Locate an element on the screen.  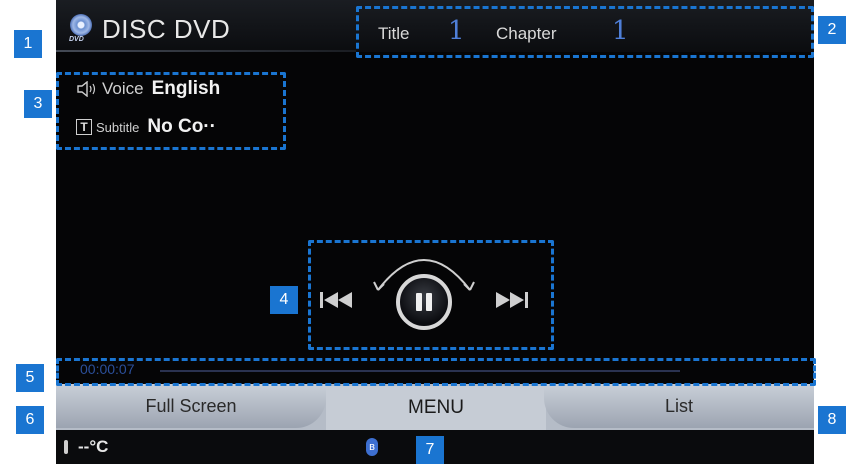
callout-badge-1: 1 is located at coordinates (28, 44).